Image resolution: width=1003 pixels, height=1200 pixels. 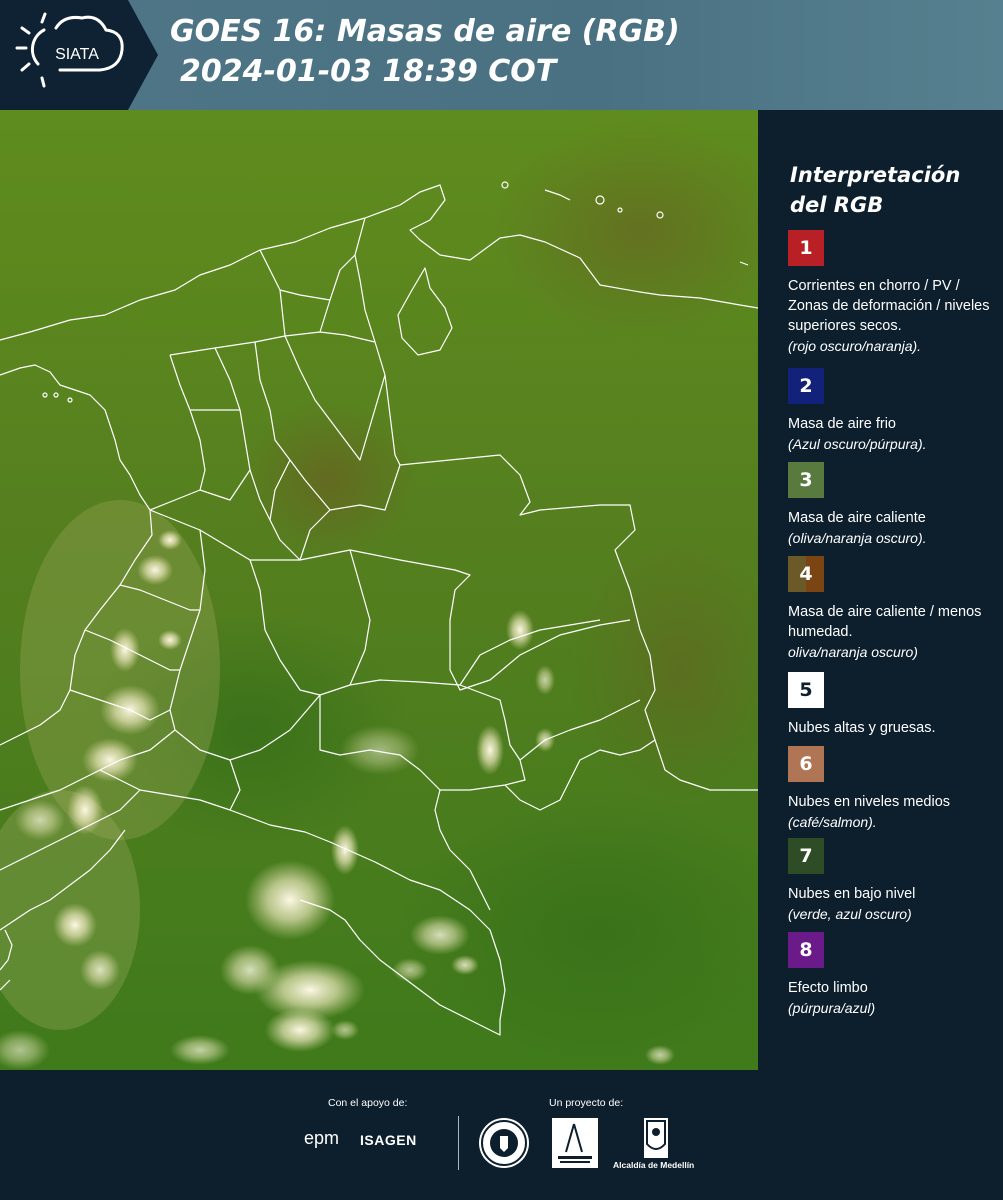 What do you see at coordinates (575, 1143) in the screenshot?
I see `area-metropolitana-logo` at bounding box center [575, 1143].